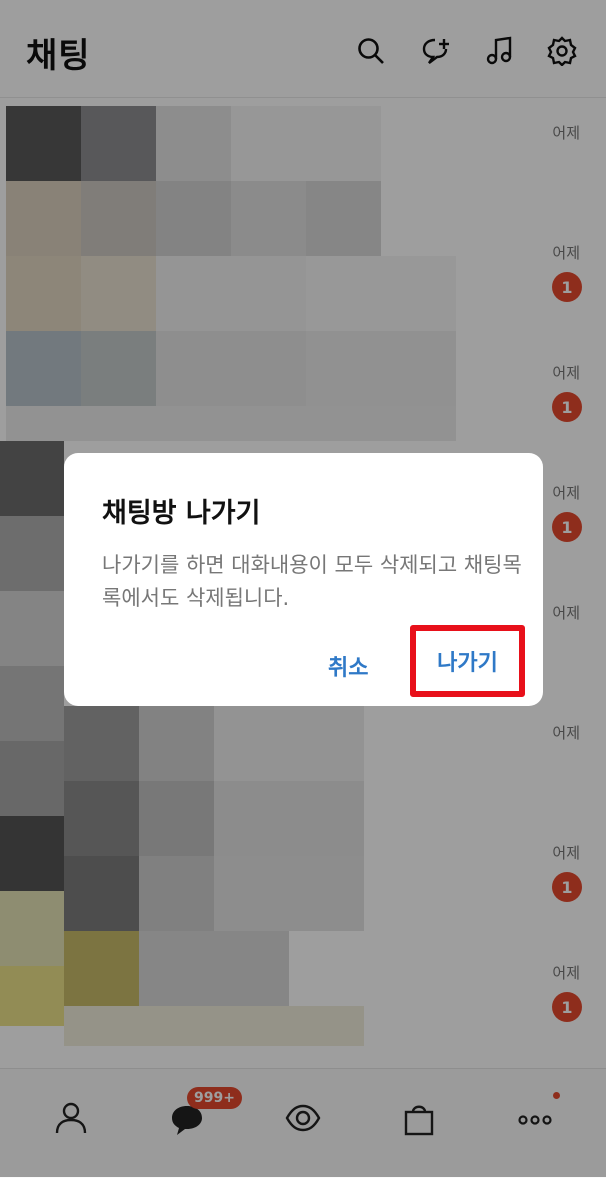 This screenshot has width=606, height=1178. What do you see at coordinates (348, 666) in the screenshot?
I see `cancel-button: 취소` at bounding box center [348, 666].